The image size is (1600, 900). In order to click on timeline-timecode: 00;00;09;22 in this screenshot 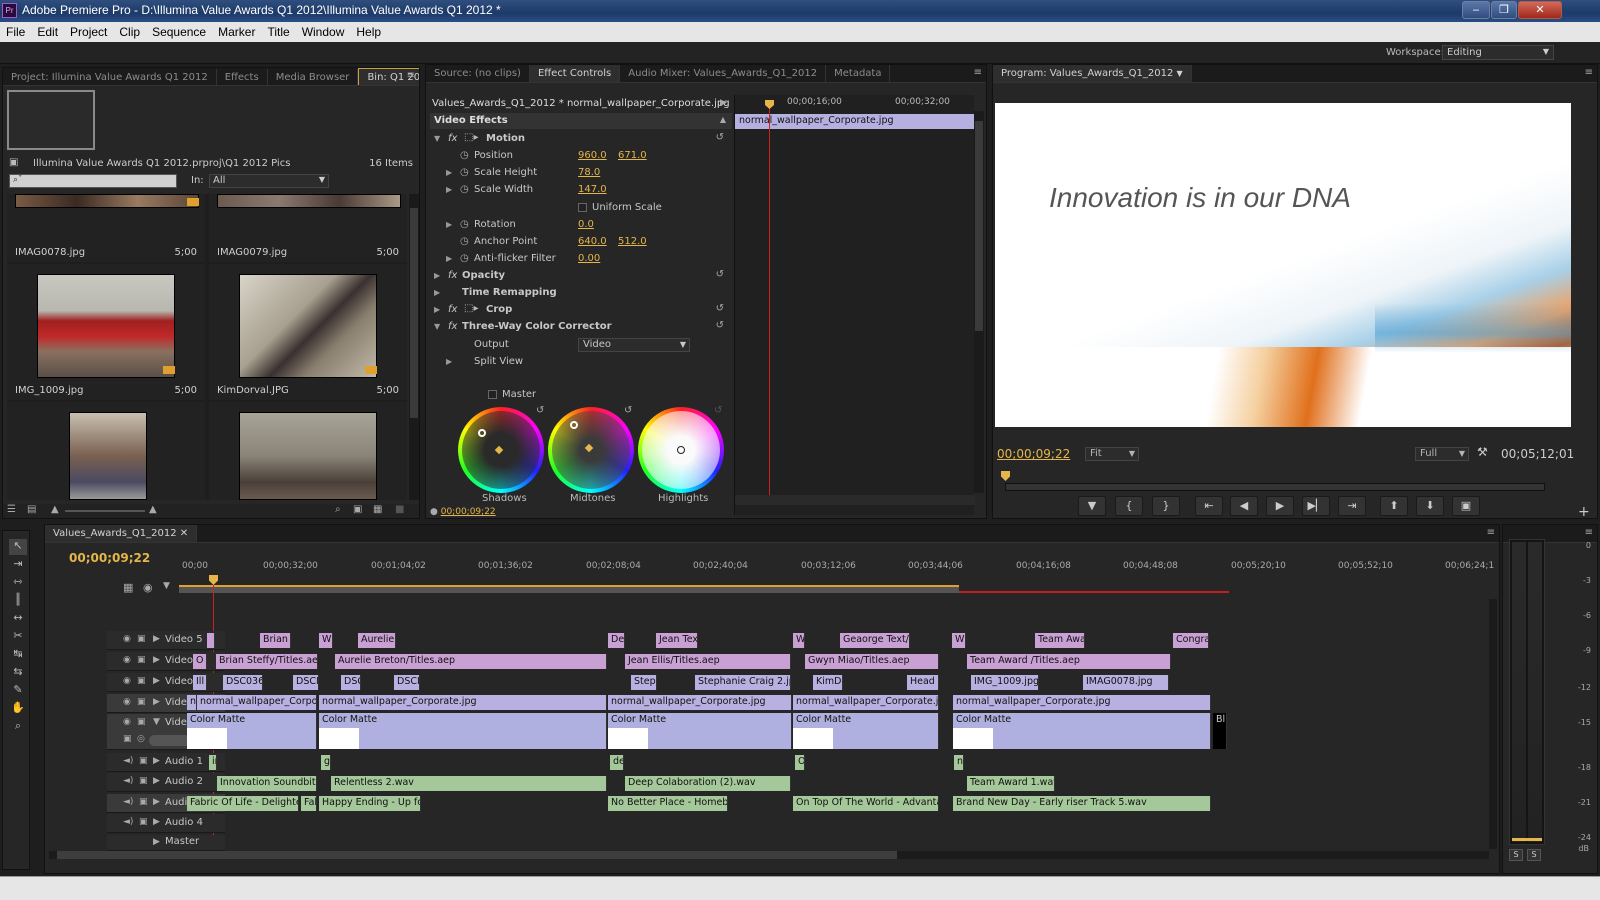, I will do `click(109, 558)`.